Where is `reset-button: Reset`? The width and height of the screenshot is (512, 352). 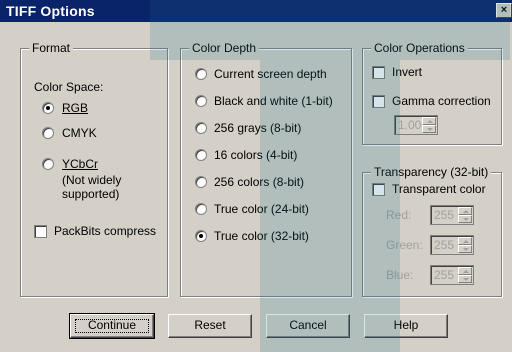 reset-button: Reset is located at coordinates (210, 326).